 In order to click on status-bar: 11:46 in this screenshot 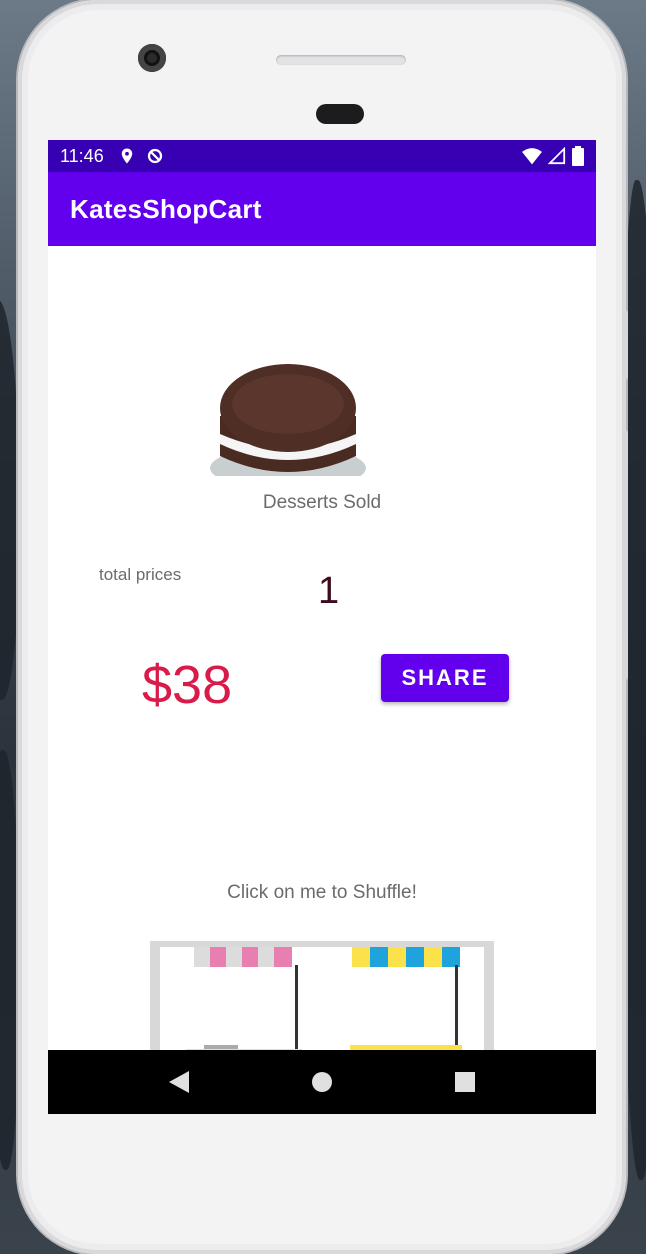, I will do `click(322, 156)`.